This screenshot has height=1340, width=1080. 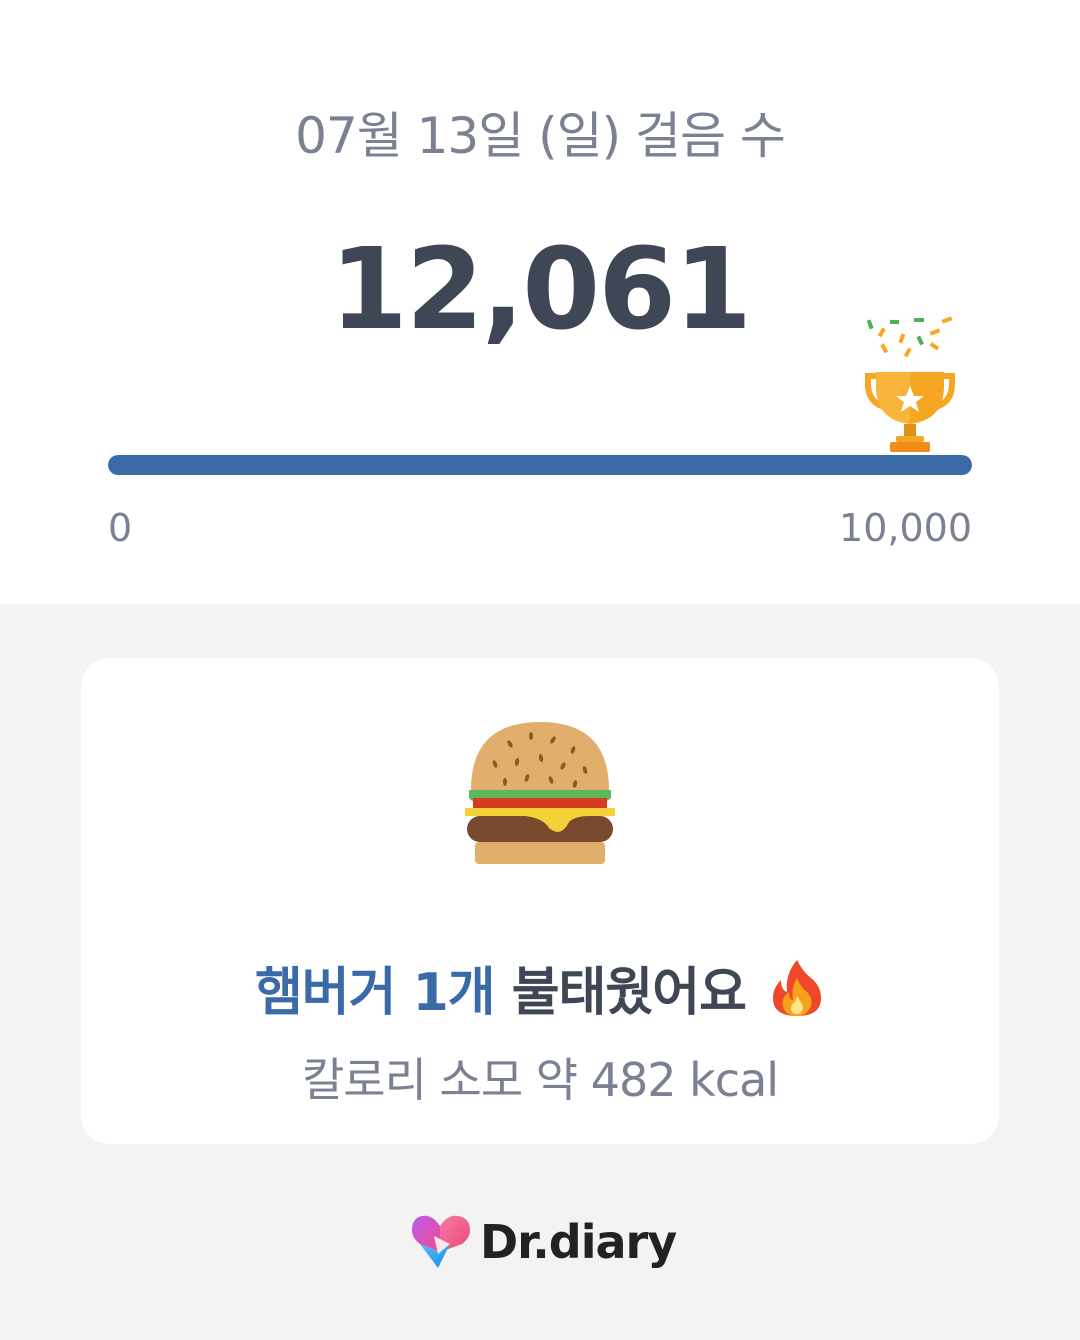 I want to click on calorie-headline: 햄버거 1개 불태웠어요, so click(x=540, y=987).